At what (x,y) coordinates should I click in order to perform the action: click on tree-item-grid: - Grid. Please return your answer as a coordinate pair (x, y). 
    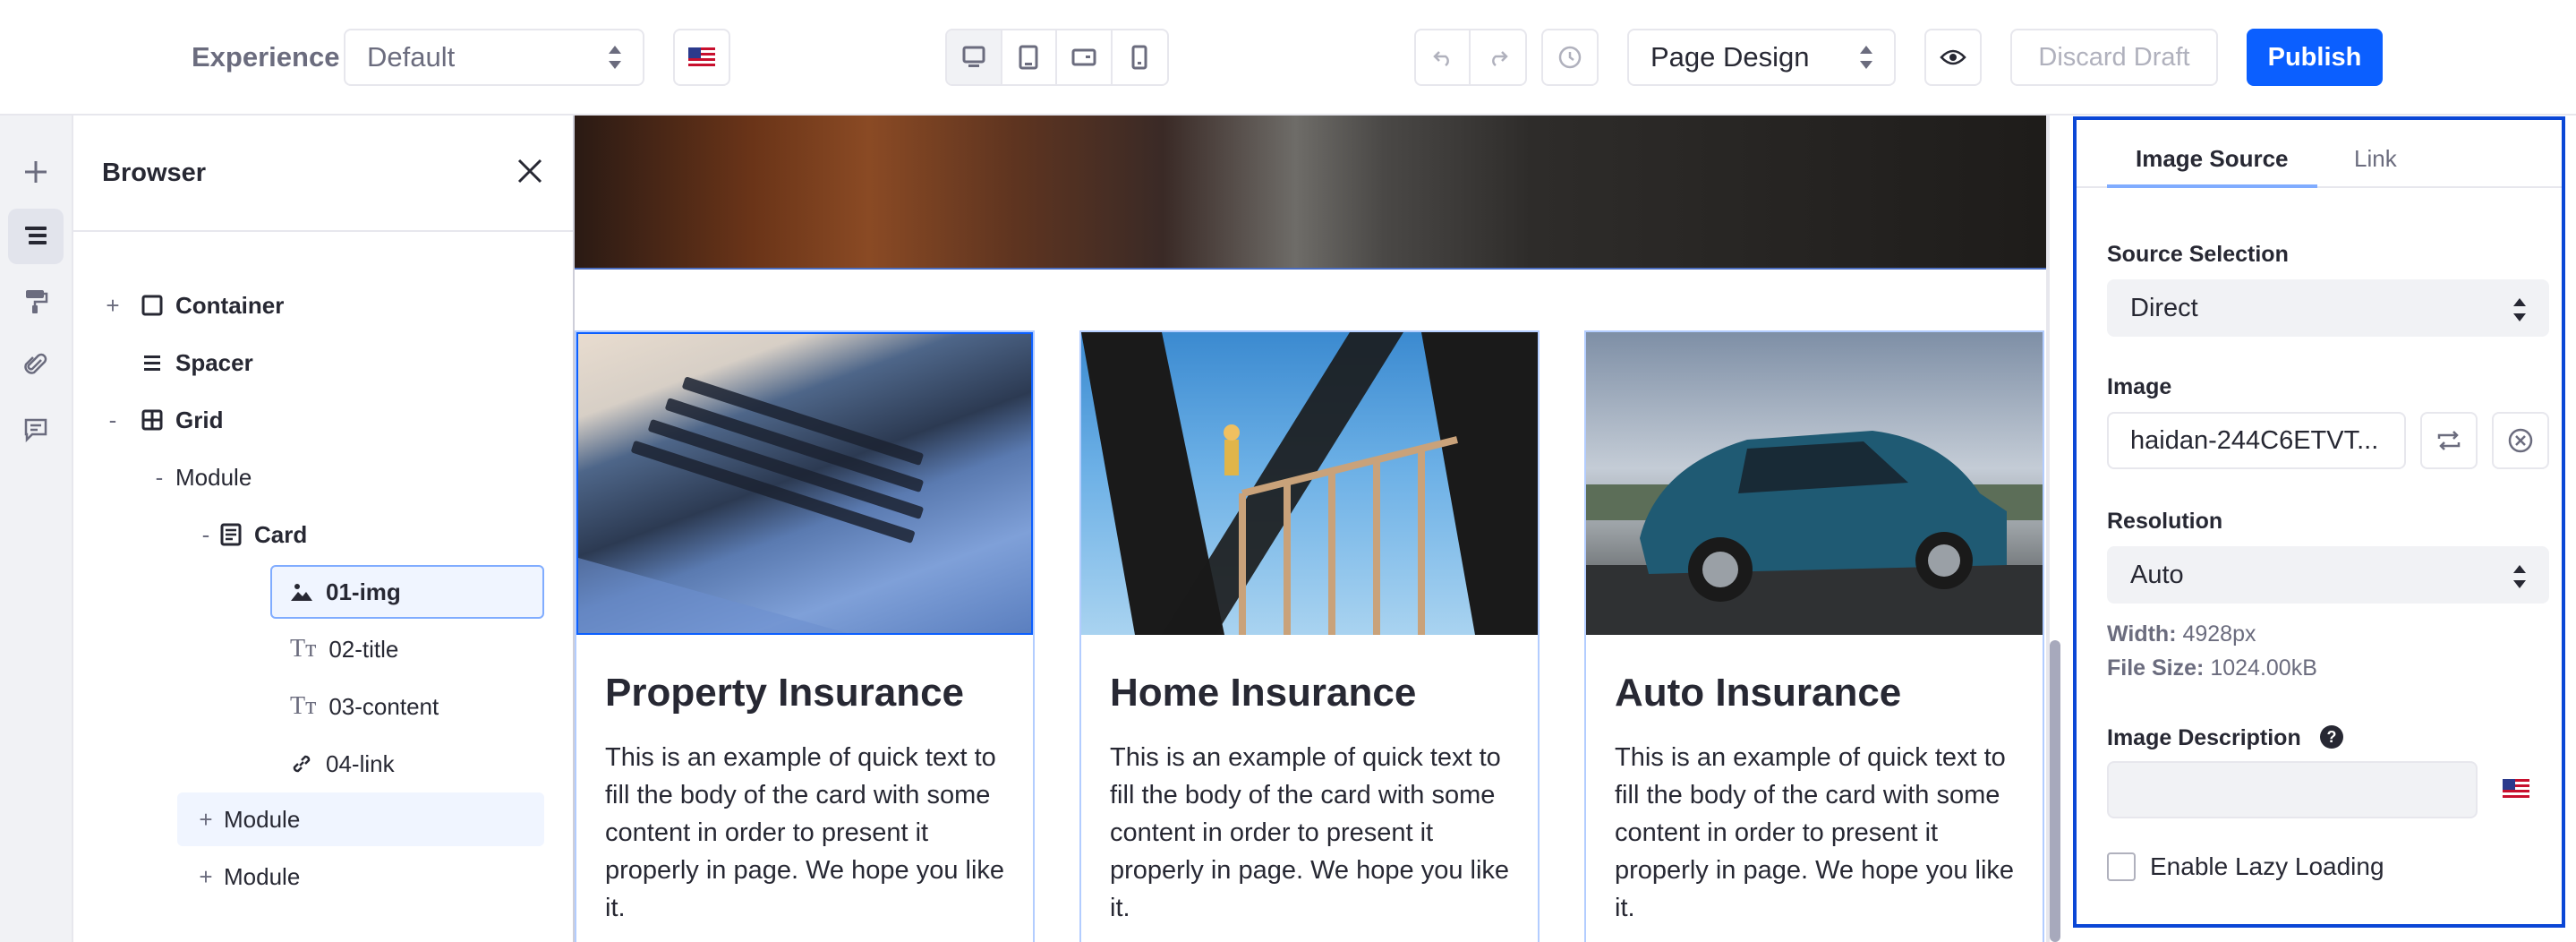
    Looking at the image, I should click on (327, 420).